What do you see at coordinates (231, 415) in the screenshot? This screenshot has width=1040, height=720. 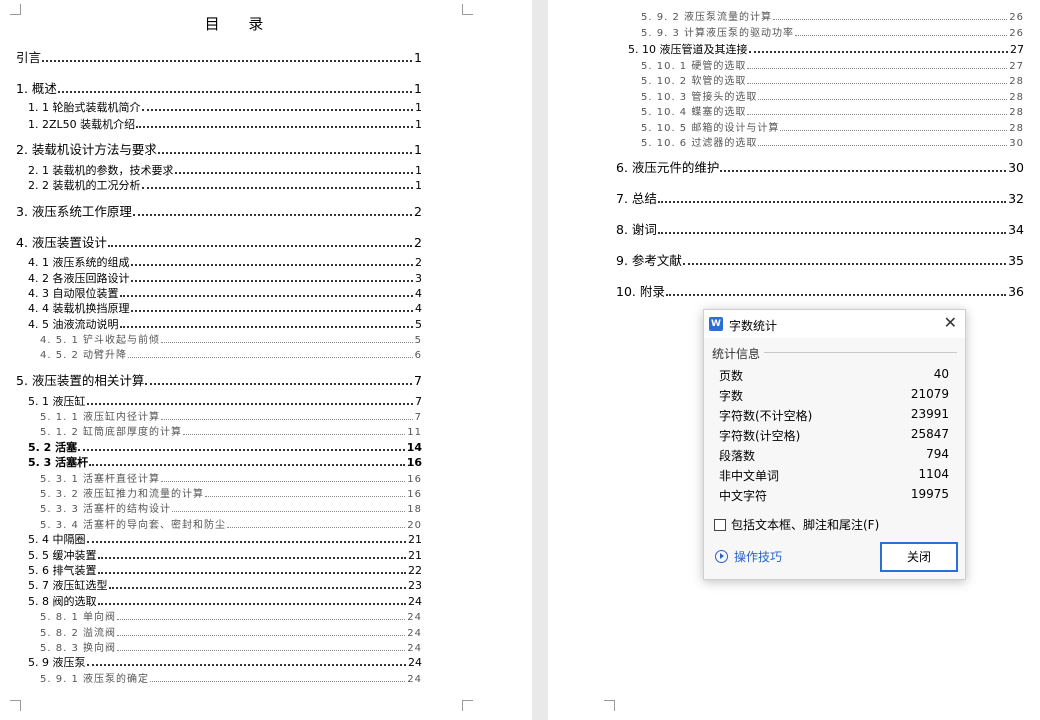 I see `left-toc-entry: 5. 1. 1 液压缸内径计算 7` at bounding box center [231, 415].